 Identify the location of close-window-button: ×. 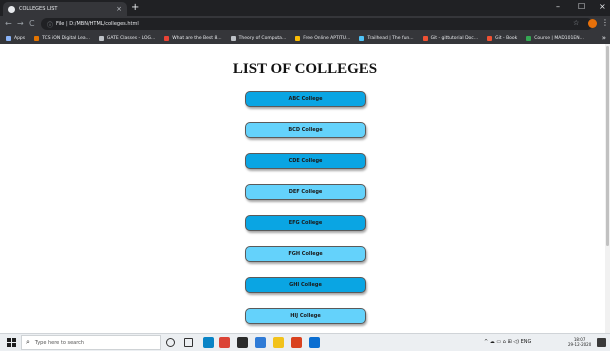
(602, 7).